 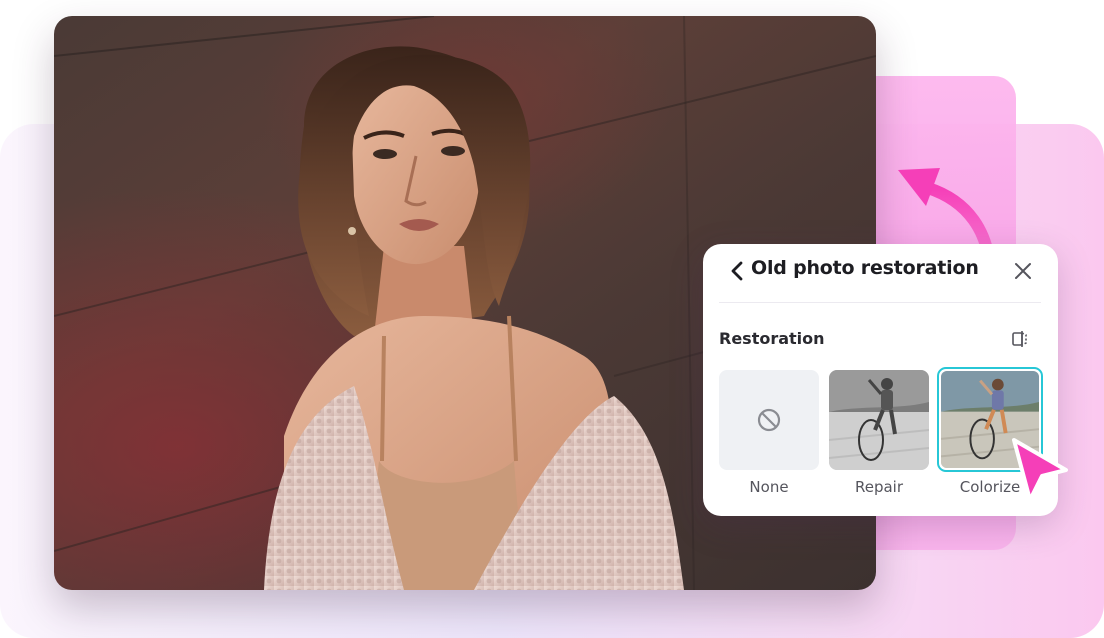 I want to click on compare-icon, so click(x=1019, y=339).